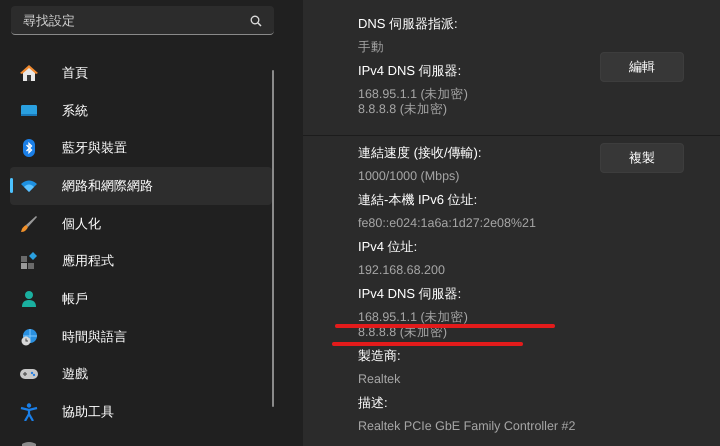  I want to click on field-value: 1000/1000 (Mbps), so click(409, 176).